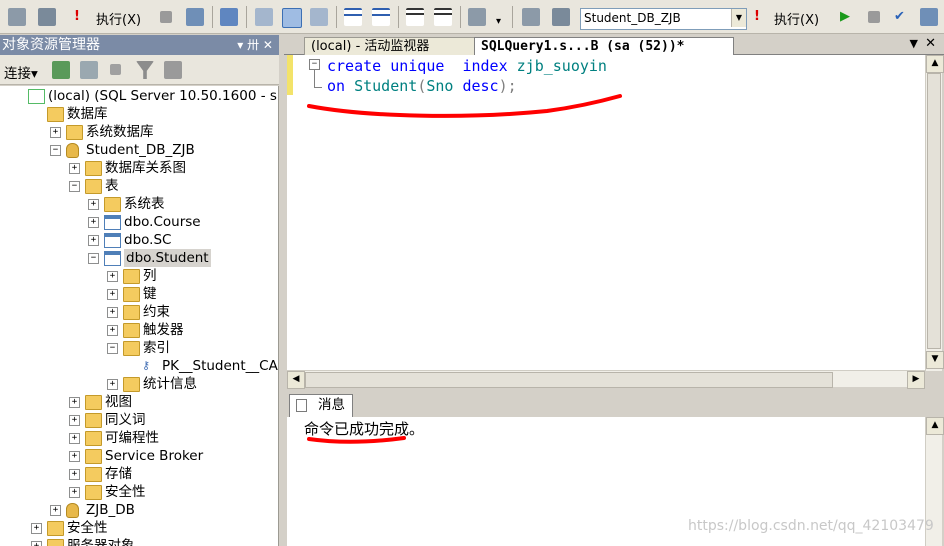  Describe the element at coordinates (229, 17) in the screenshot. I see `display-plan-icon` at that location.